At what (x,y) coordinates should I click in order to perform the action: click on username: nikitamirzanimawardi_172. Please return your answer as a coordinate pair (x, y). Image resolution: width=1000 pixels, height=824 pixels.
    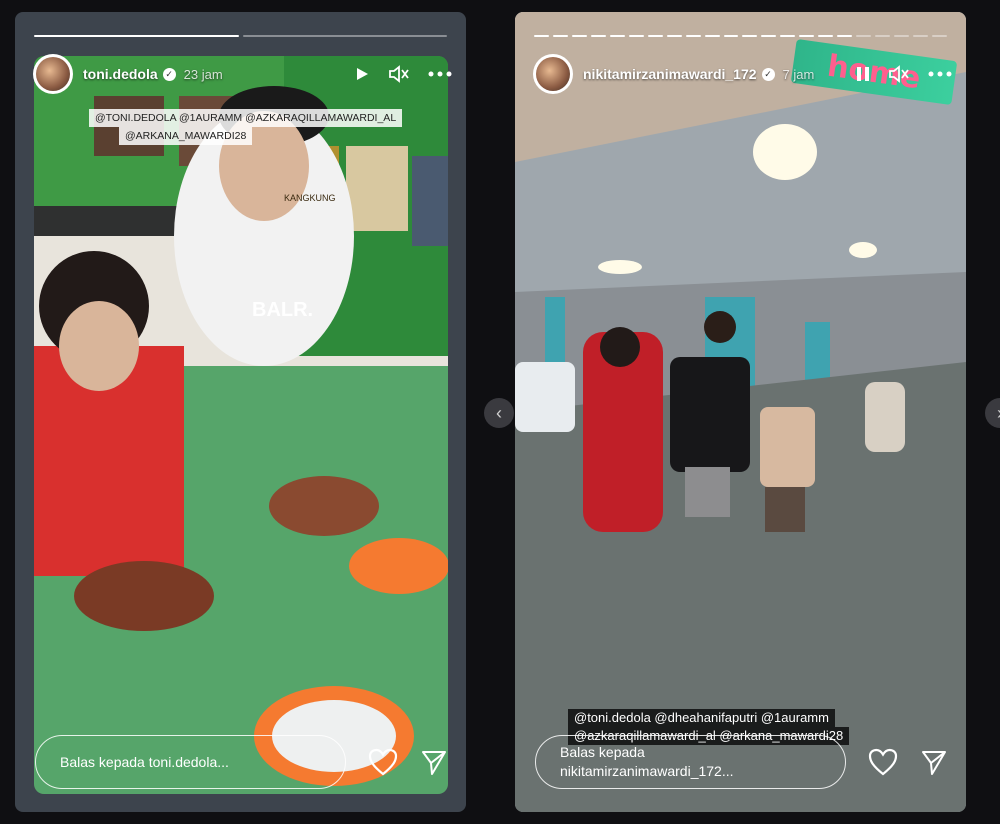
    Looking at the image, I should click on (670, 74).